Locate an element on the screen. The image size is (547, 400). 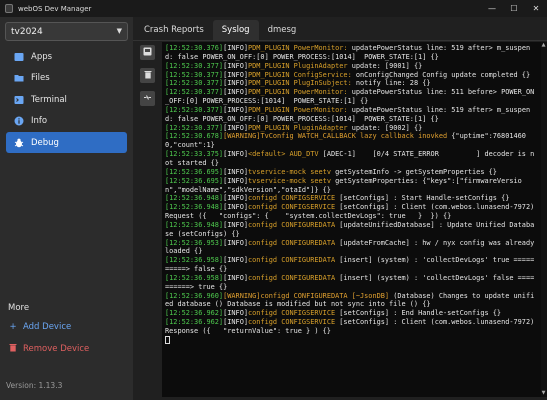
tab-divider is located at coordinates (340, 40).